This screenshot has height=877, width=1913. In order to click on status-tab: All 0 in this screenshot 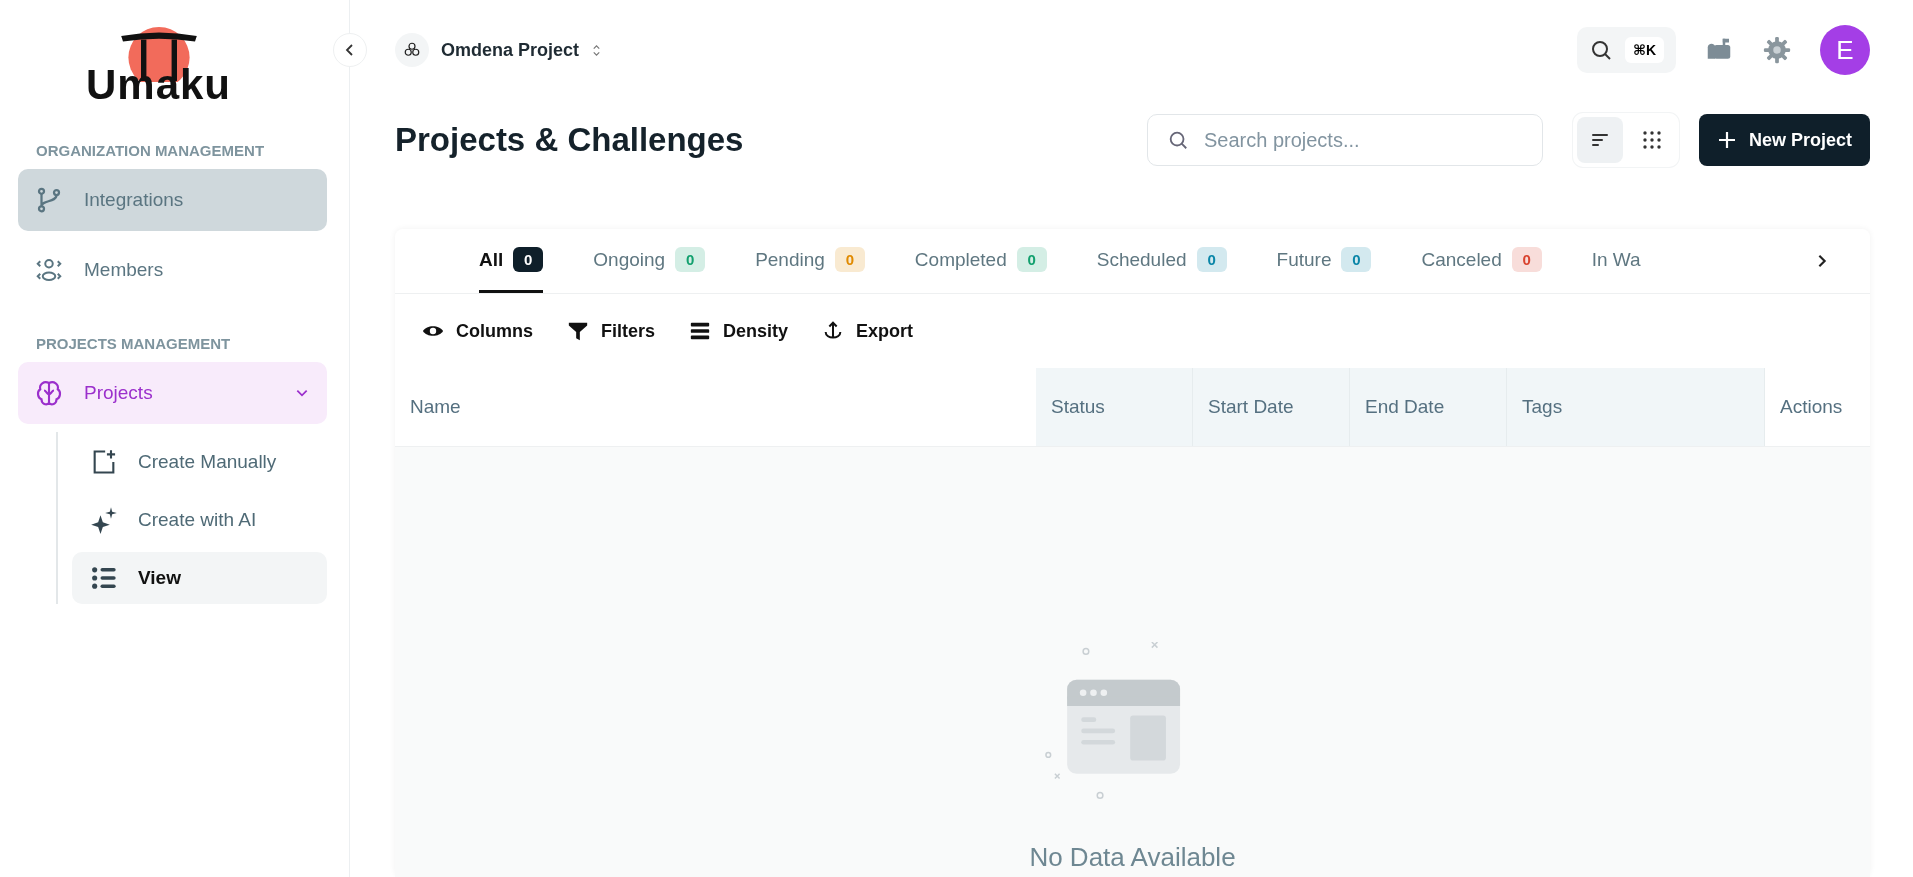, I will do `click(511, 261)`.